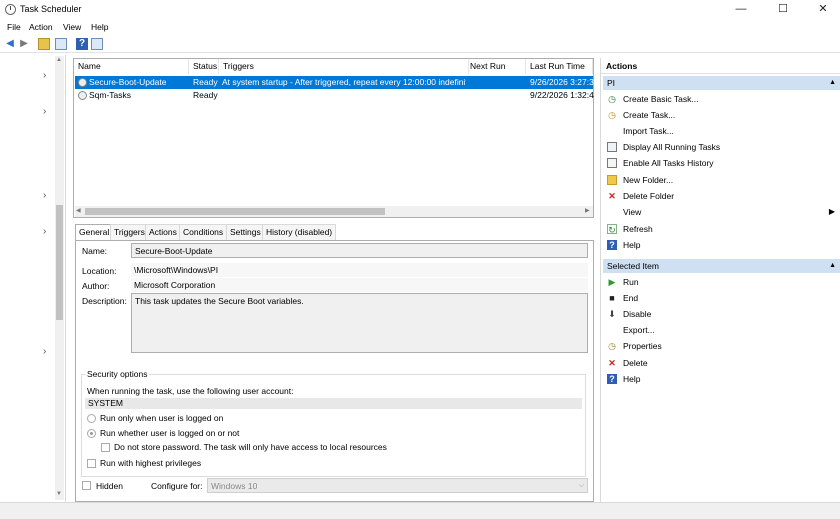 The height and width of the screenshot is (519, 840). I want to click on menu-action: Action, so click(41, 27).